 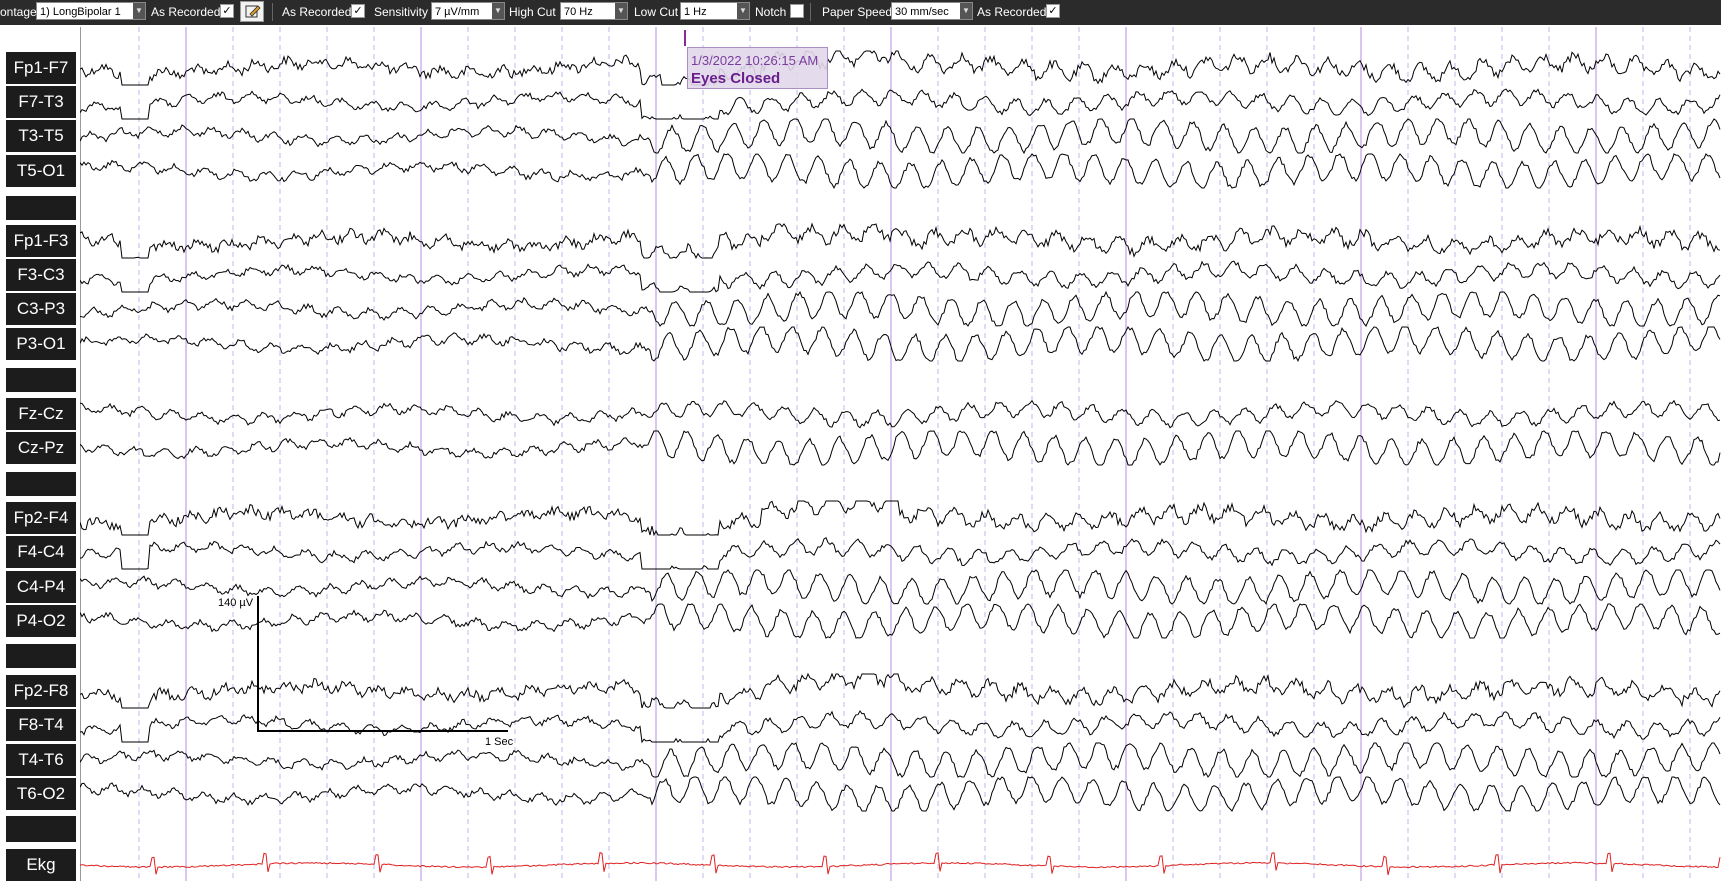 I want to click on high-cut-value: 70 Hz, so click(x=578, y=12).